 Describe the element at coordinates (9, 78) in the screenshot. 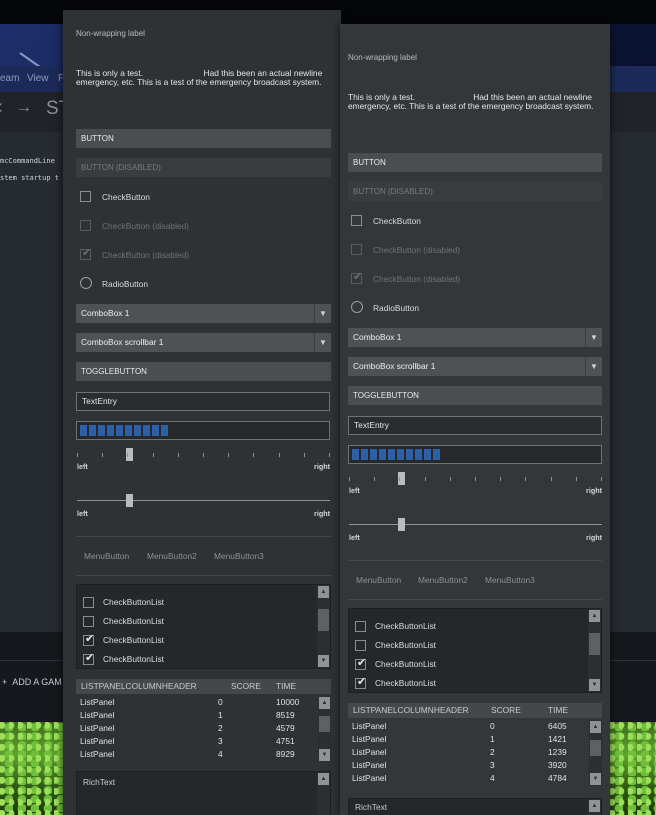

I see `menu-item-team: eam` at that location.